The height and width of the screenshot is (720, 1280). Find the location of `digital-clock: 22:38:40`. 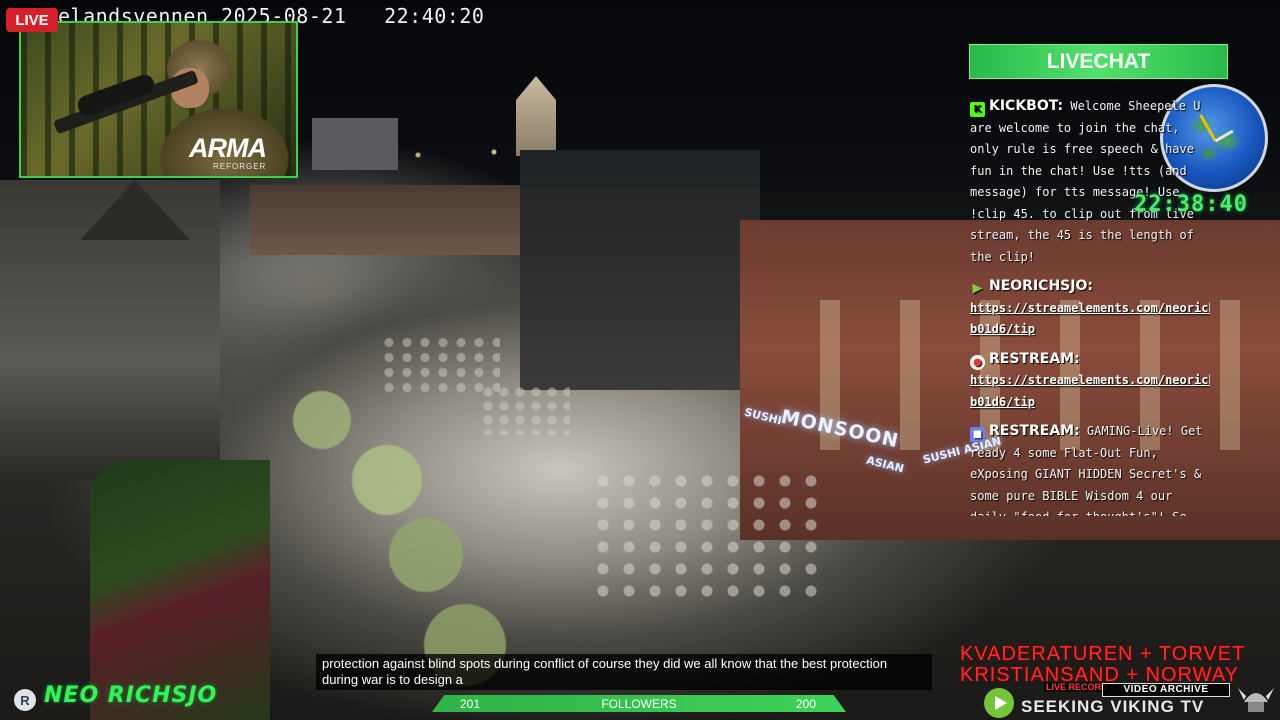

digital-clock: 22:38:40 is located at coordinates (1191, 204).